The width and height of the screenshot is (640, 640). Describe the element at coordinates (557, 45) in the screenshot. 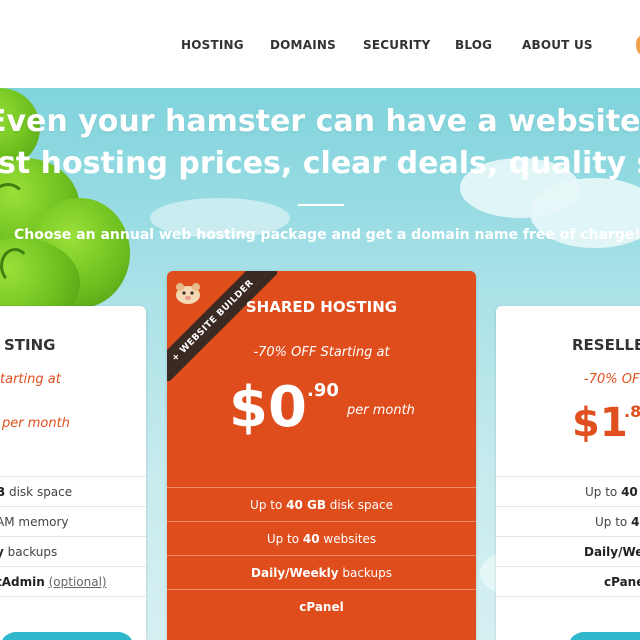

I see `nav-about-us: ABOUT US` at that location.